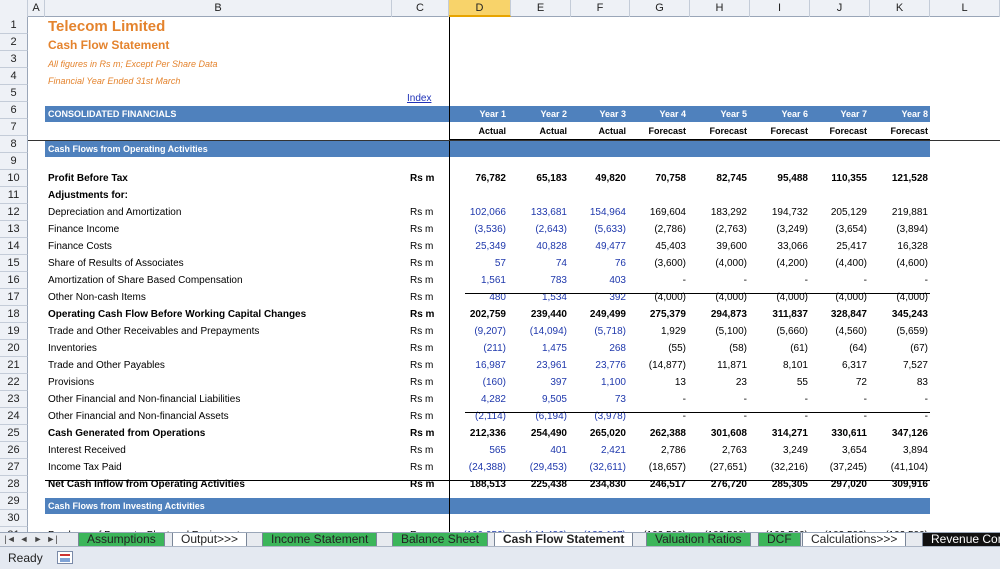  I want to click on value-cell: 254,490, so click(536, 433).